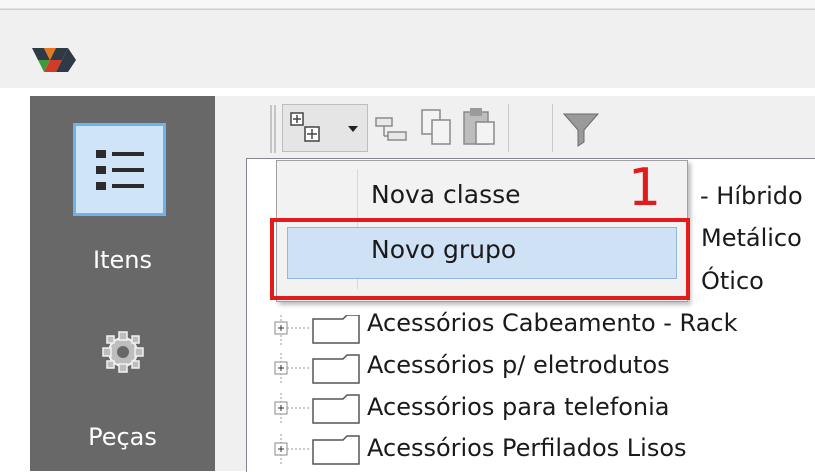  I want to click on app-logo-icon, so click(54, 60).